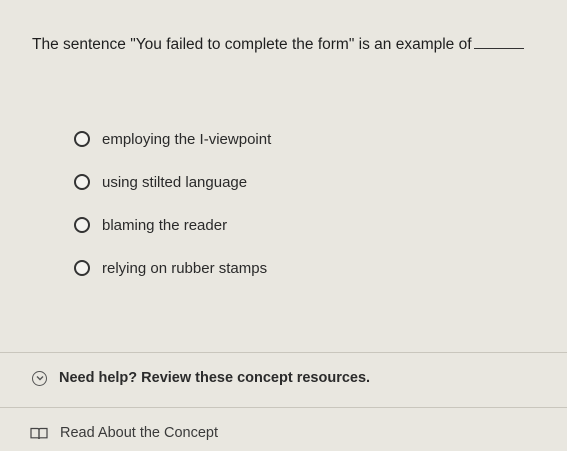 Image resolution: width=567 pixels, height=451 pixels. I want to click on book-icon, so click(39, 433).